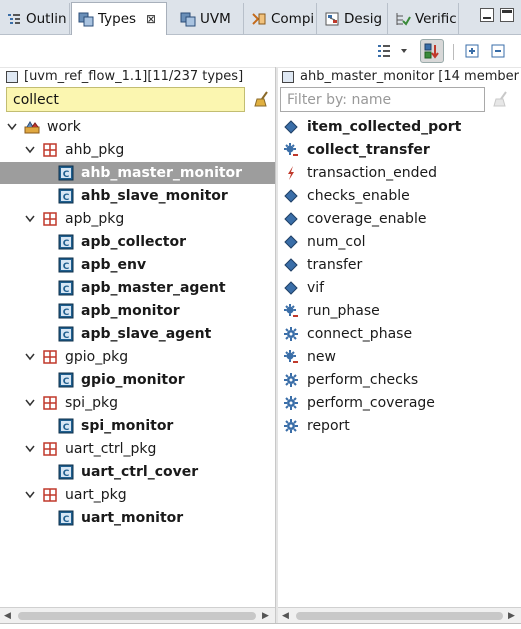  What do you see at coordinates (162, 173) in the screenshot?
I see `tree-item-label: ahb_master_monitor` at bounding box center [162, 173].